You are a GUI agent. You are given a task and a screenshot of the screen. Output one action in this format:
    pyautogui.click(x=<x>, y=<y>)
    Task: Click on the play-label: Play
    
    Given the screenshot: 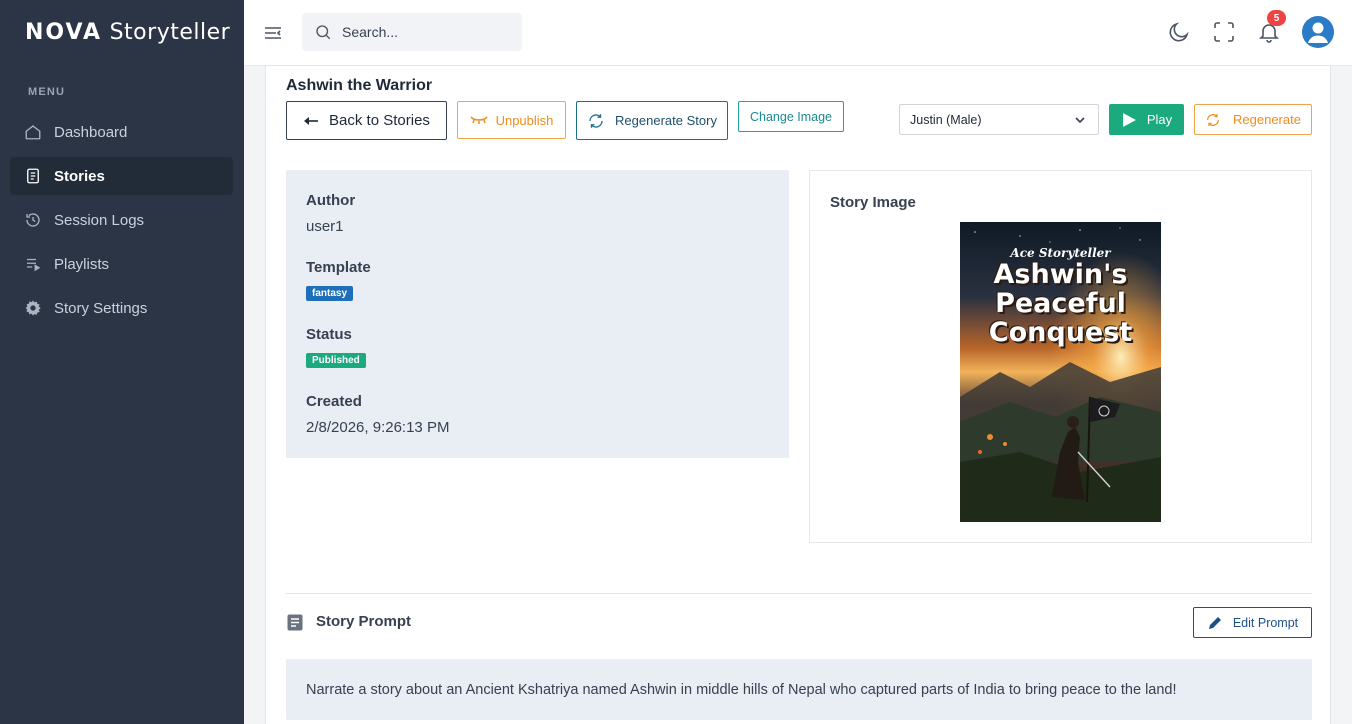 What is the action you would take?
    pyautogui.click(x=1159, y=119)
    